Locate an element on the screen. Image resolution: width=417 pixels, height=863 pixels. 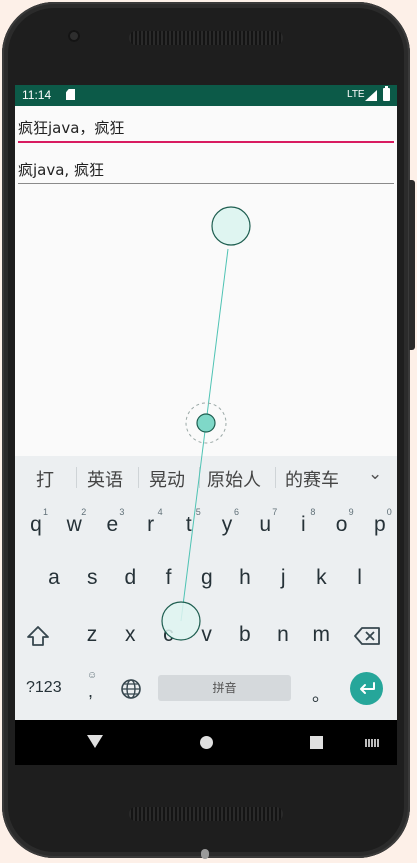
front-camera is located at coordinates (74, 36).